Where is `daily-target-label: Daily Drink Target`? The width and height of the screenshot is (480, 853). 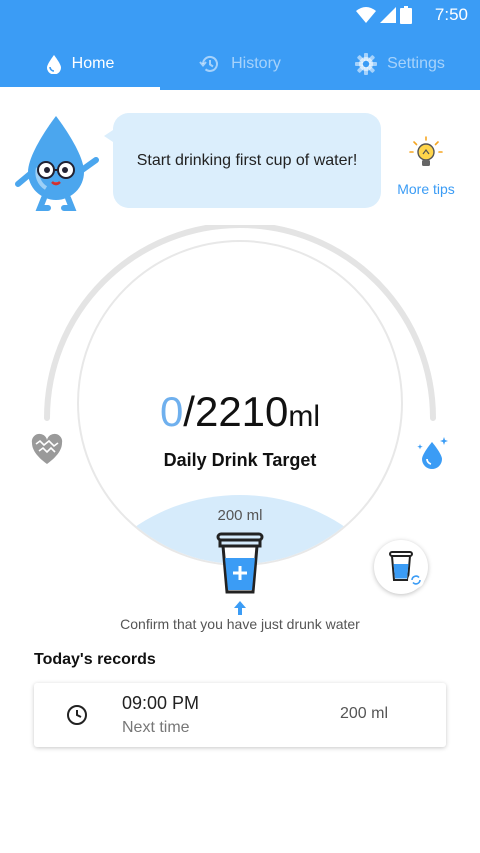 daily-target-label: Daily Drink Target is located at coordinates (240, 460).